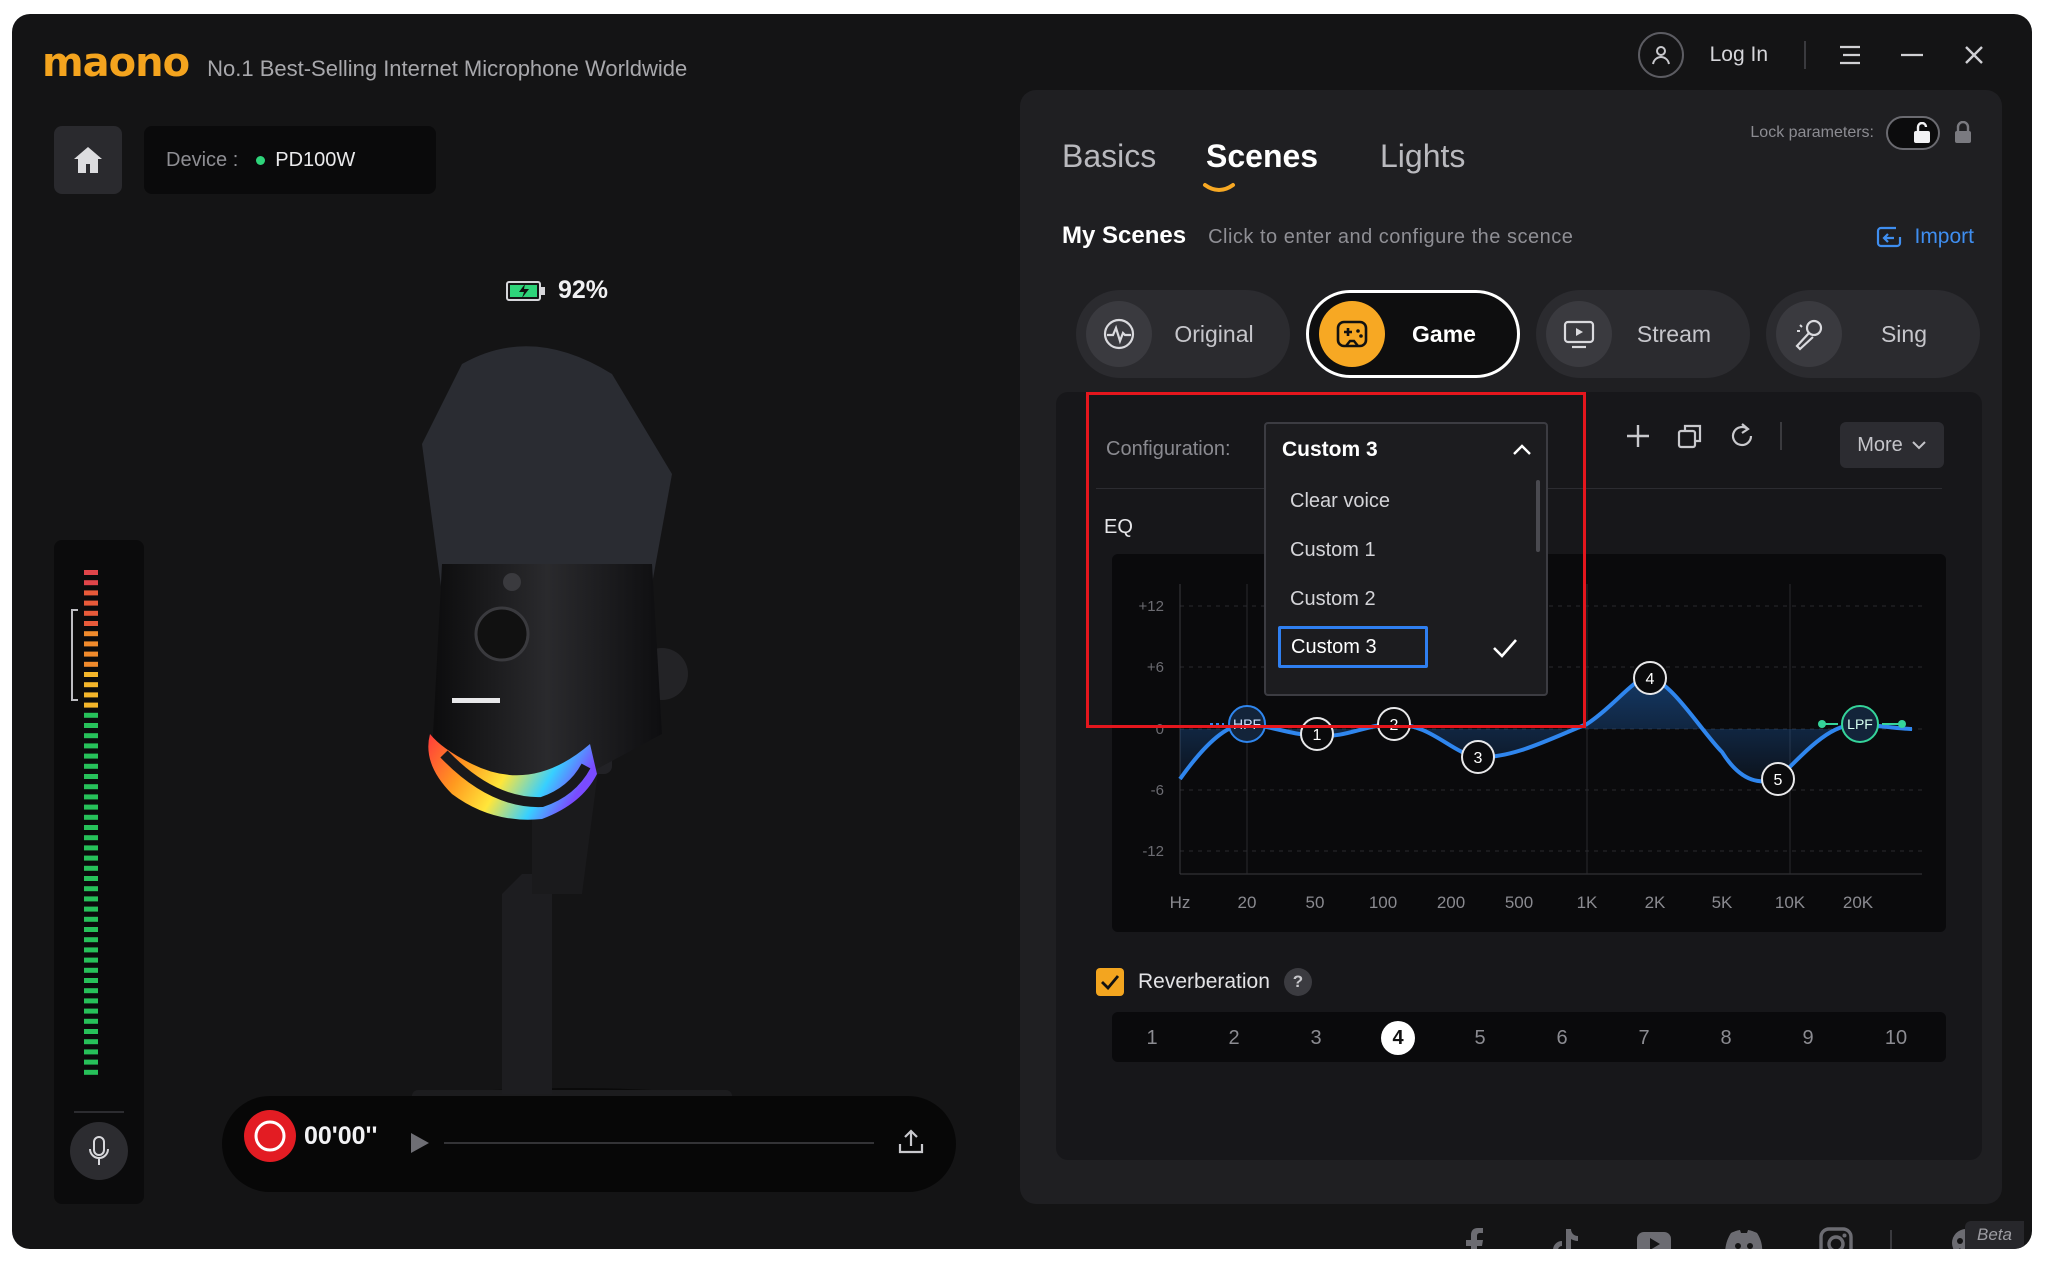 The image size is (2045, 1263). I want to click on eq-x-tick: 50, so click(1315, 902).